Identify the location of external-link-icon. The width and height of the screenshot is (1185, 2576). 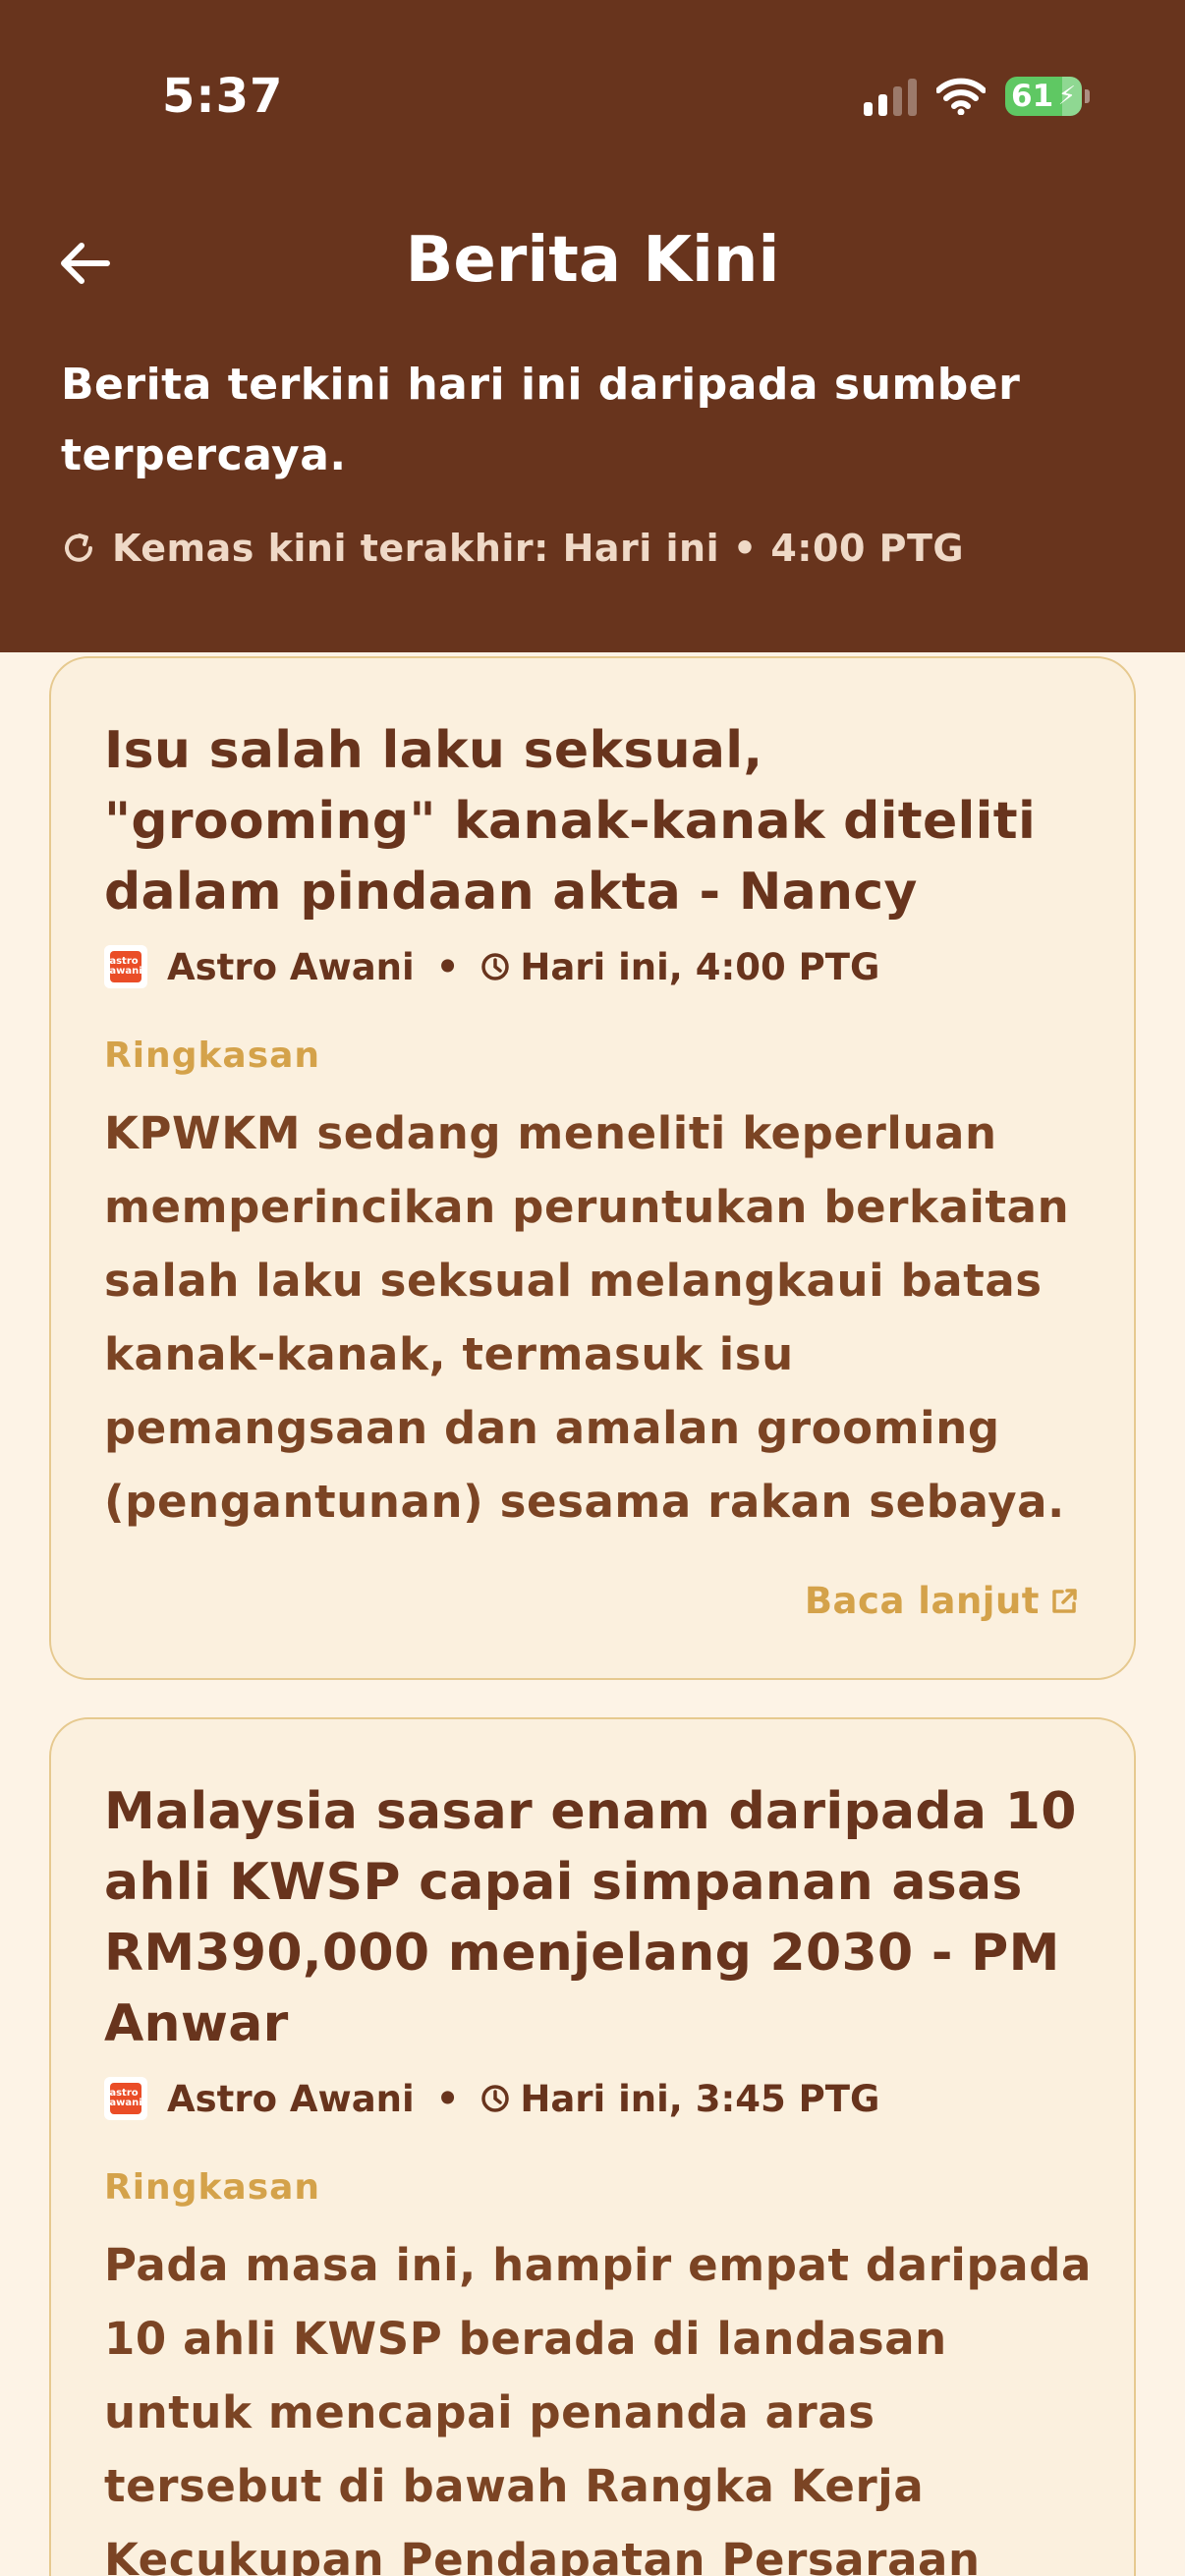
(1065, 1600).